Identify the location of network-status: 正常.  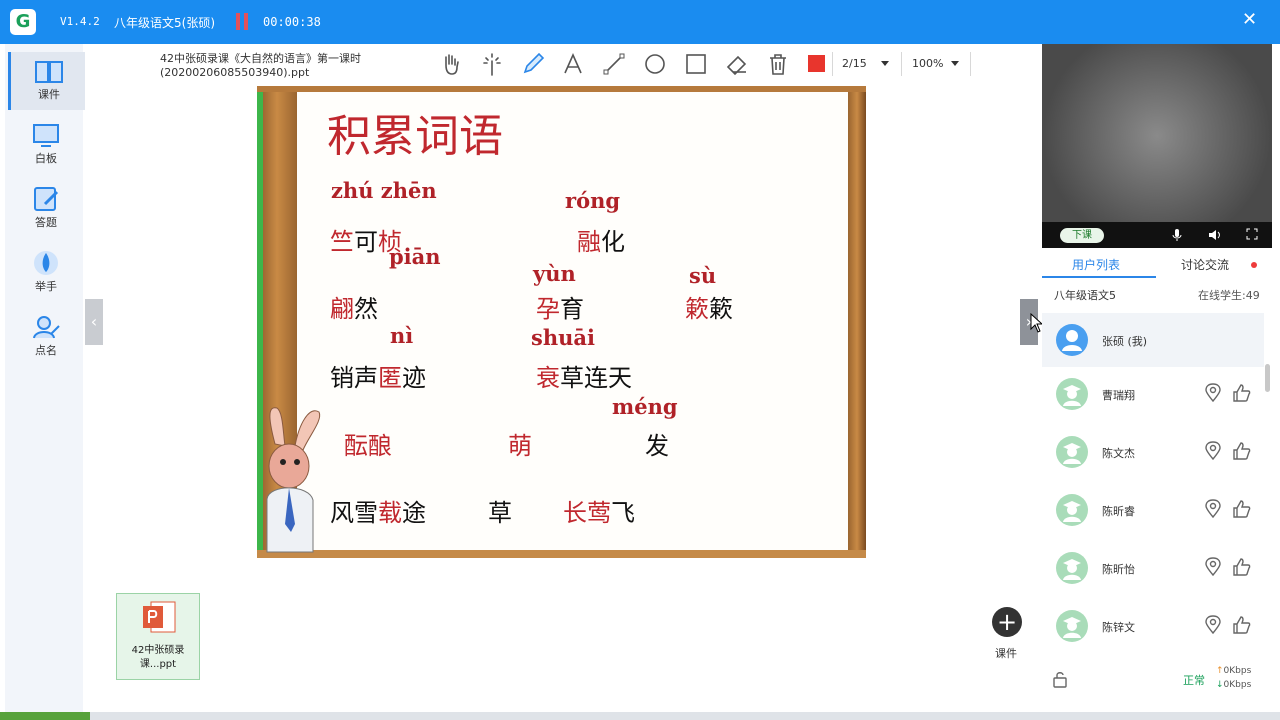
(1194, 680).